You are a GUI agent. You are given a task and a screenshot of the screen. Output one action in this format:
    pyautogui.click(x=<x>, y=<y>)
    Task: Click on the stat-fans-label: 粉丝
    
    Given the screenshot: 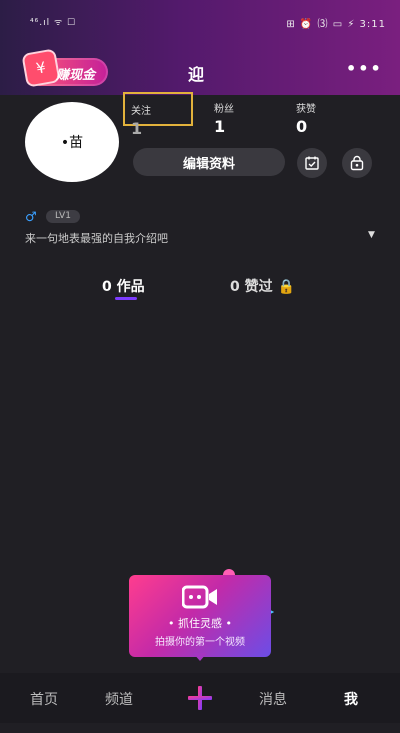 What is the action you would take?
    pyautogui.click(x=224, y=109)
    